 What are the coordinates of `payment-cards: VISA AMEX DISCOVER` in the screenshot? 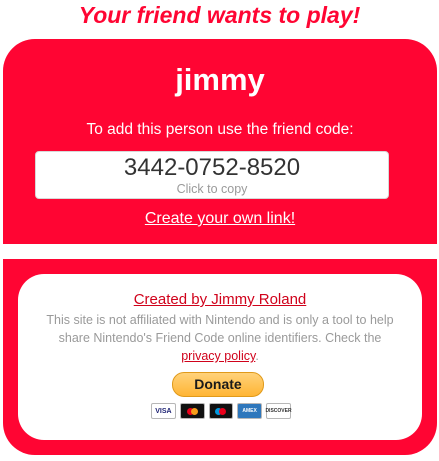 It's located at (221, 411).